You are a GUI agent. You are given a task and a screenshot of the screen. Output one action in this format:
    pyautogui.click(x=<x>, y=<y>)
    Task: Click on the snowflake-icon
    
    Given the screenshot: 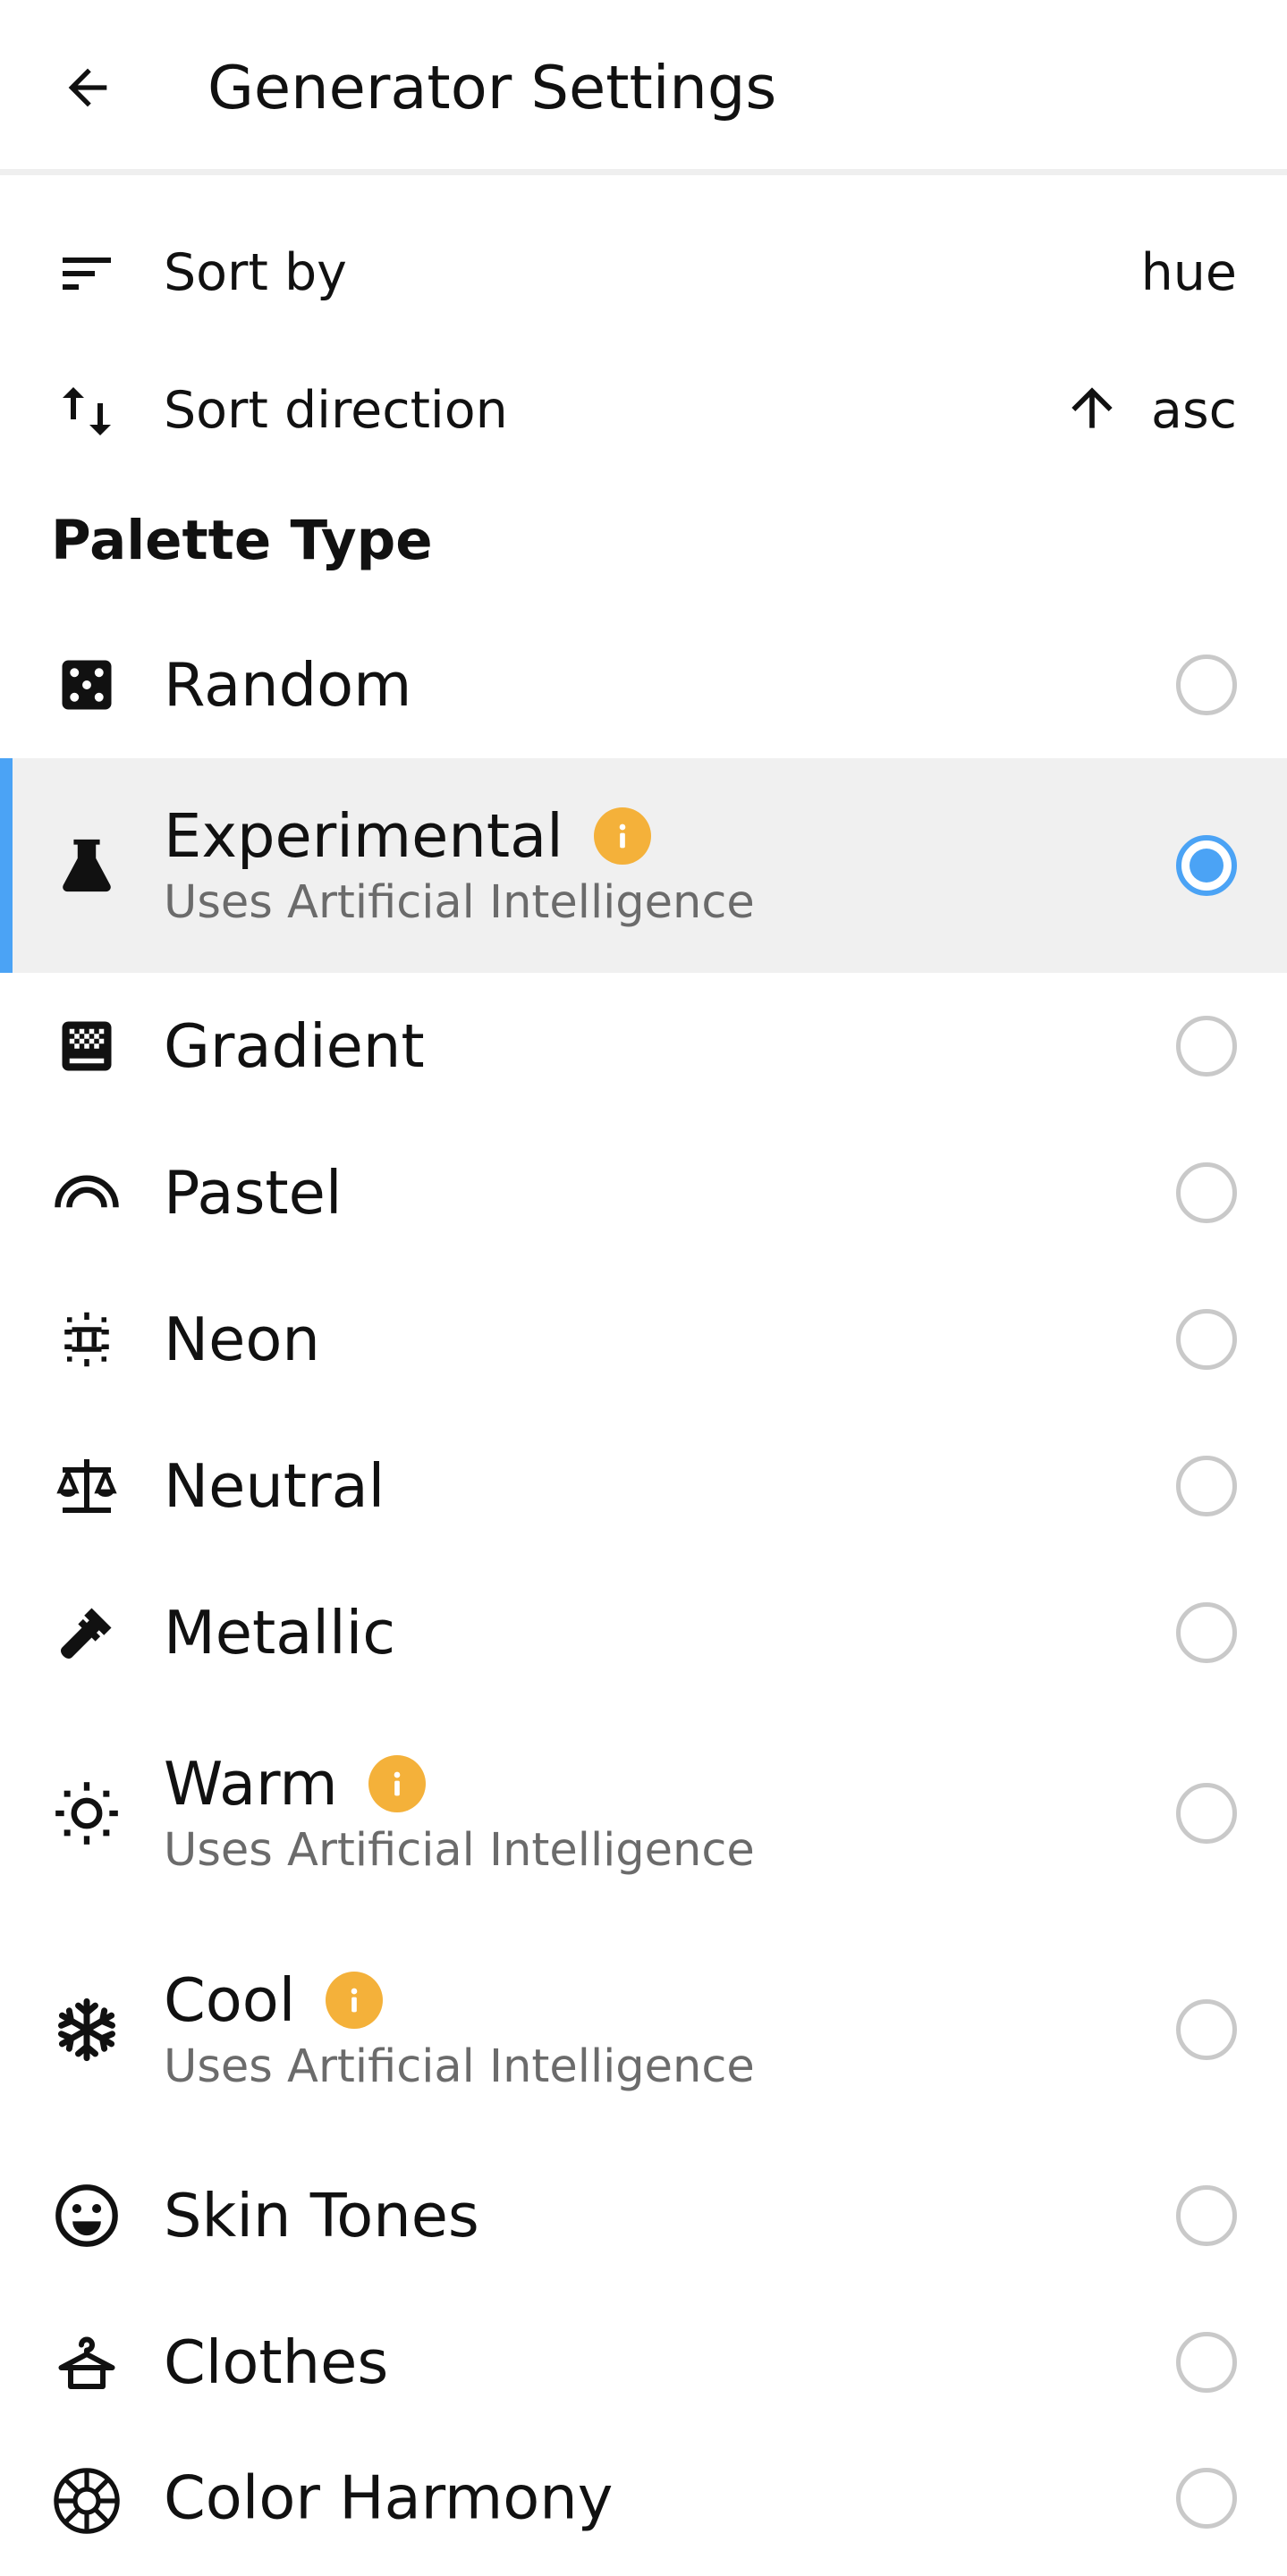 What is the action you would take?
    pyautogui.click(x=87, y=2029)
    